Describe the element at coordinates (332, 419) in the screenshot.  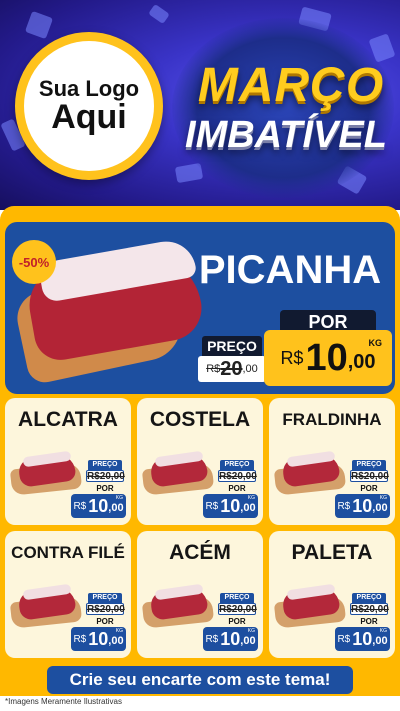
I see `product-name: FRALDINHA` at that location.